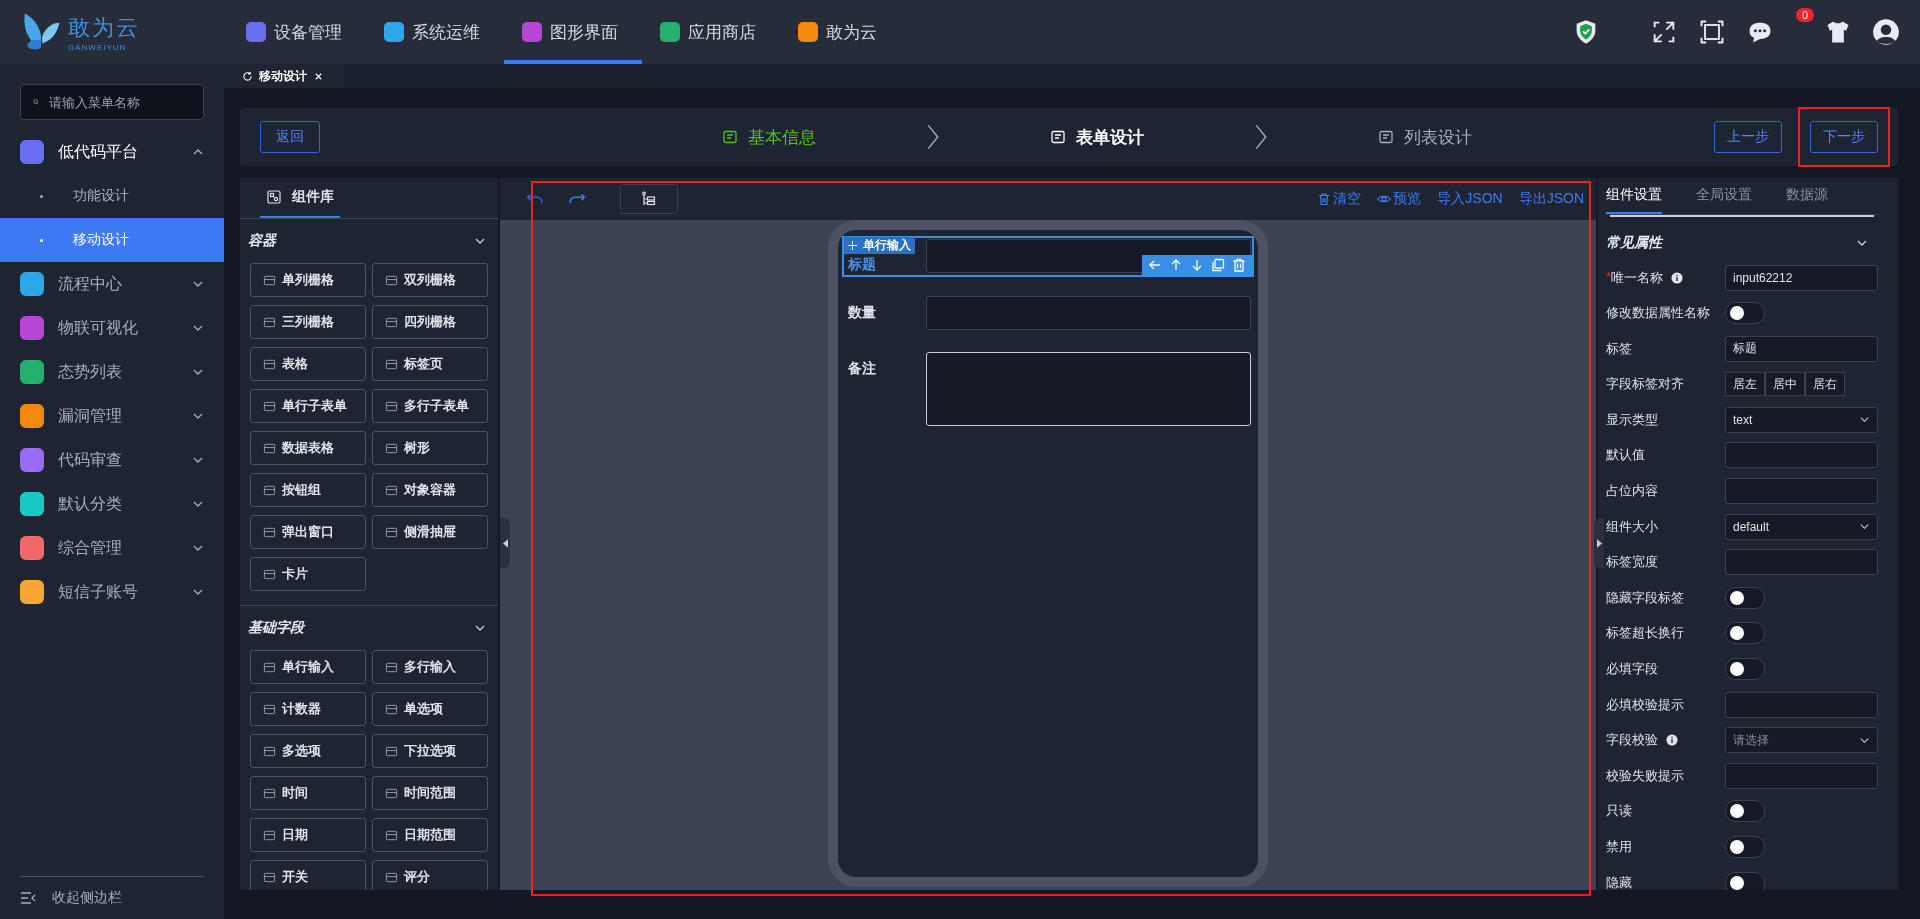  I want to click on textarea-field, so click(1088, 389).